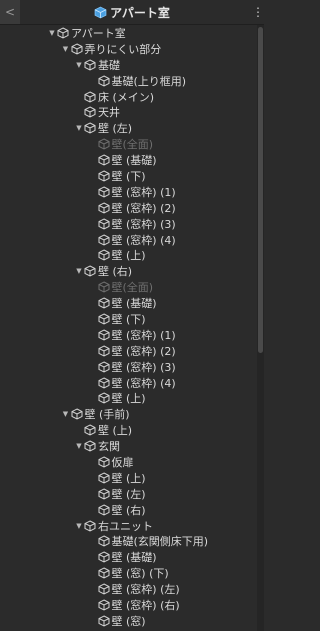  I want to click on tree-item-label: 壁 (窓枠) (右), so click(145, 606).